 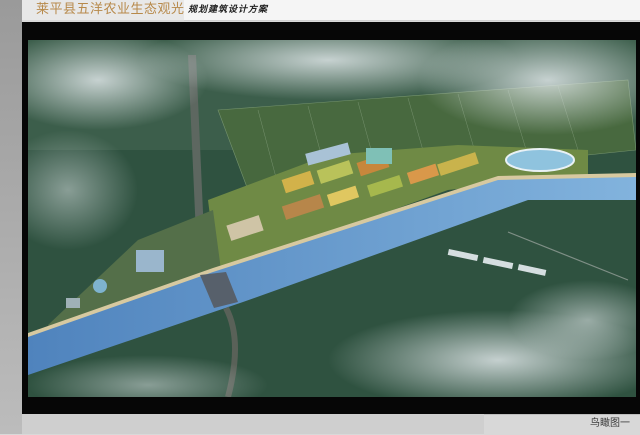 I want to click on page-subtitle: 规划建筑设计方案, so click(x=228, y=10).